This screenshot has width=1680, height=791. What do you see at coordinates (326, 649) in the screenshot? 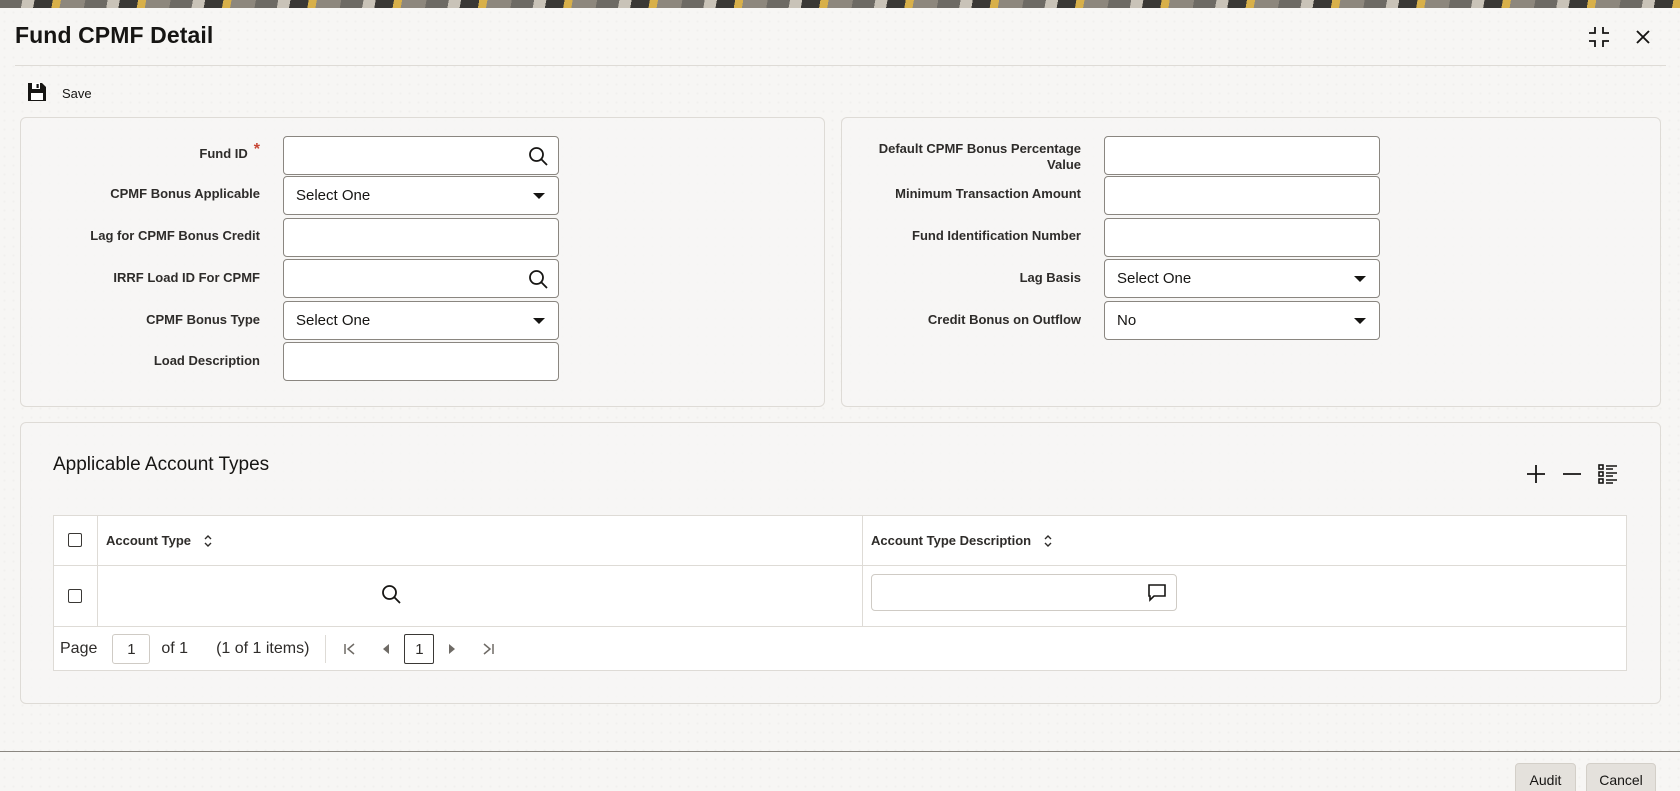
I see `pager-divider` at bounding box center [326, 649].